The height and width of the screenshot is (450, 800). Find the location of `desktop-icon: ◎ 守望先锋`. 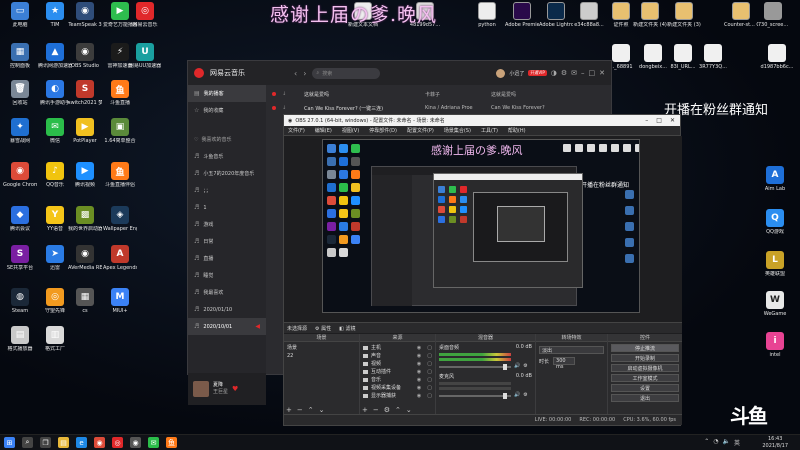

desktop-icon: ◎ 守望先锋 is located at coordinates (55, 301).